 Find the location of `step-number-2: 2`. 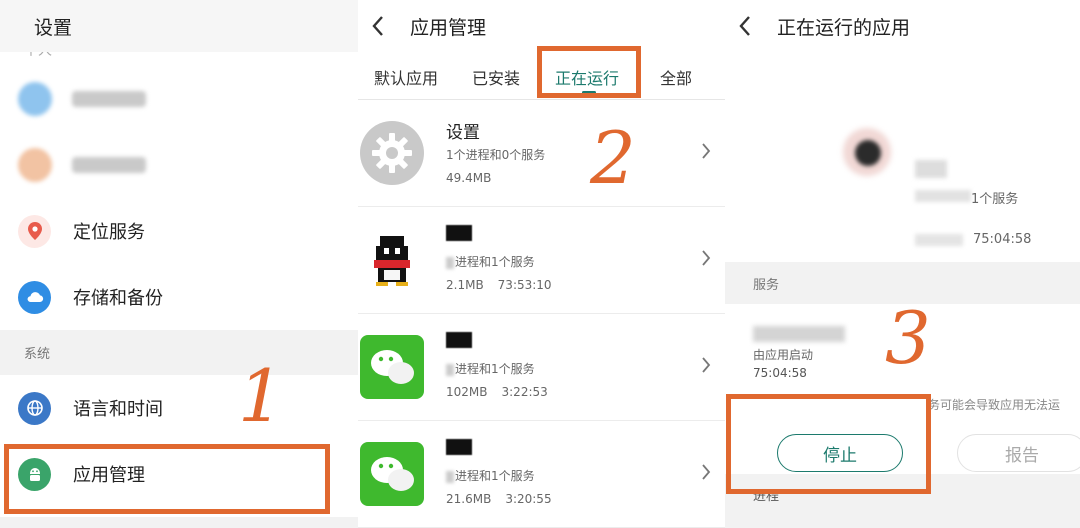

step-number-2: 2 is located at coordinates (613, 158).